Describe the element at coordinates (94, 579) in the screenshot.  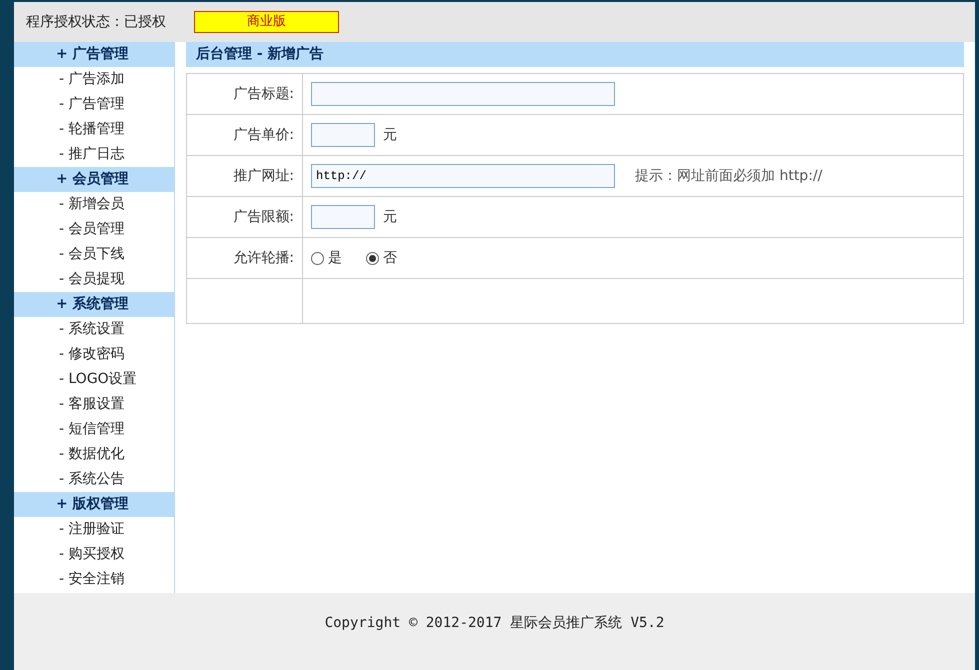
I see `sidebar-item: - 安全注销` at that location.